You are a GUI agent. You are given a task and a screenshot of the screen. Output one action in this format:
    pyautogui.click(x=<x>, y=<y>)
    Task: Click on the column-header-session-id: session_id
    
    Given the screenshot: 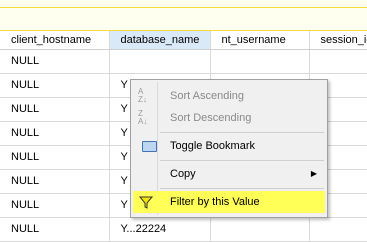 What is the action you would take?
    pyautogui.click(x=338, y=40)
    